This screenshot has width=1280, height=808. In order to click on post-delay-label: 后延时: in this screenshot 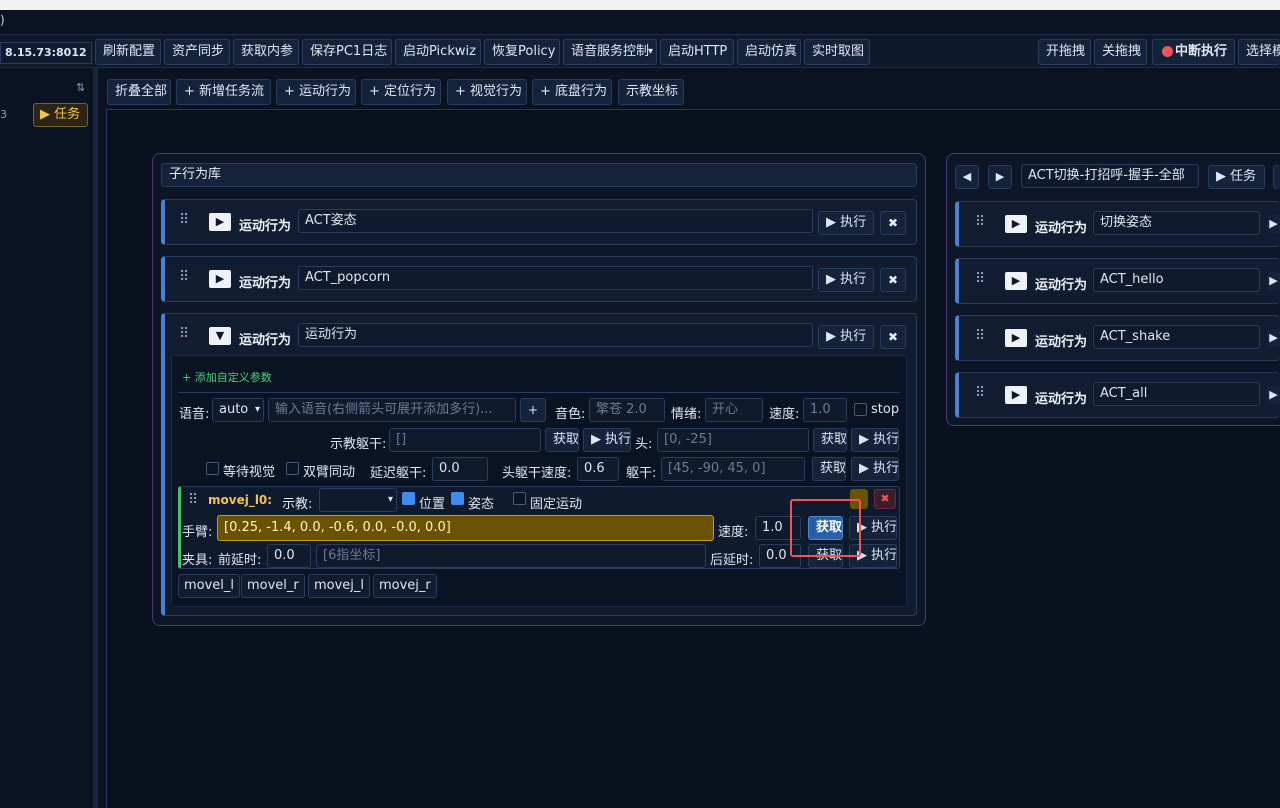, I will do `click(732, 560)`.